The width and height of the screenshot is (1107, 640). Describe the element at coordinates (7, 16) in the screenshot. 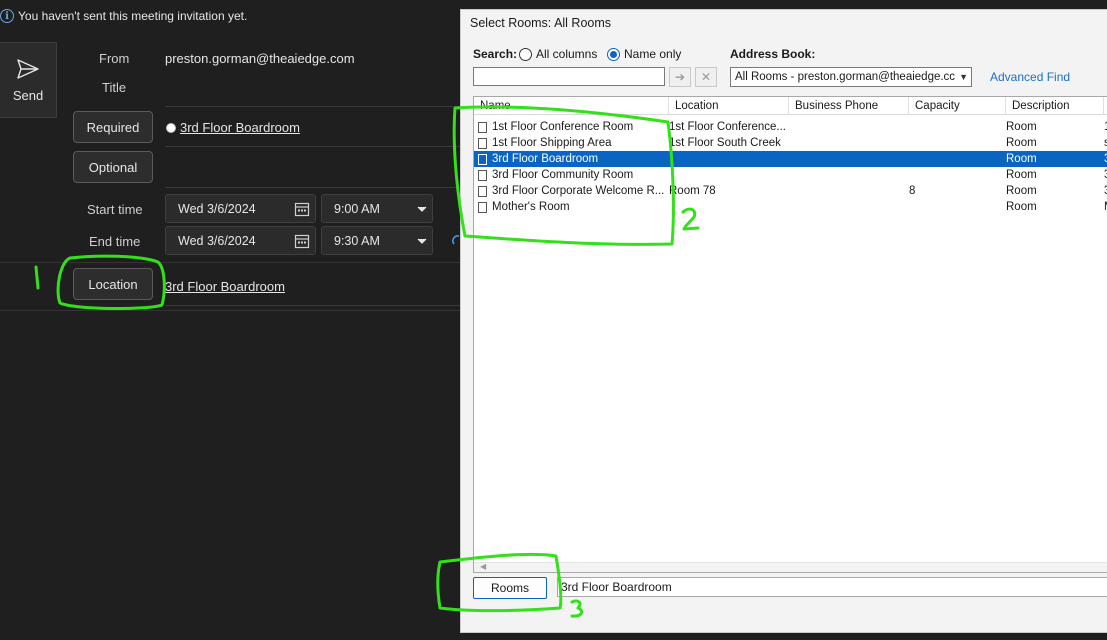

I see `info-icon: i` at that location.